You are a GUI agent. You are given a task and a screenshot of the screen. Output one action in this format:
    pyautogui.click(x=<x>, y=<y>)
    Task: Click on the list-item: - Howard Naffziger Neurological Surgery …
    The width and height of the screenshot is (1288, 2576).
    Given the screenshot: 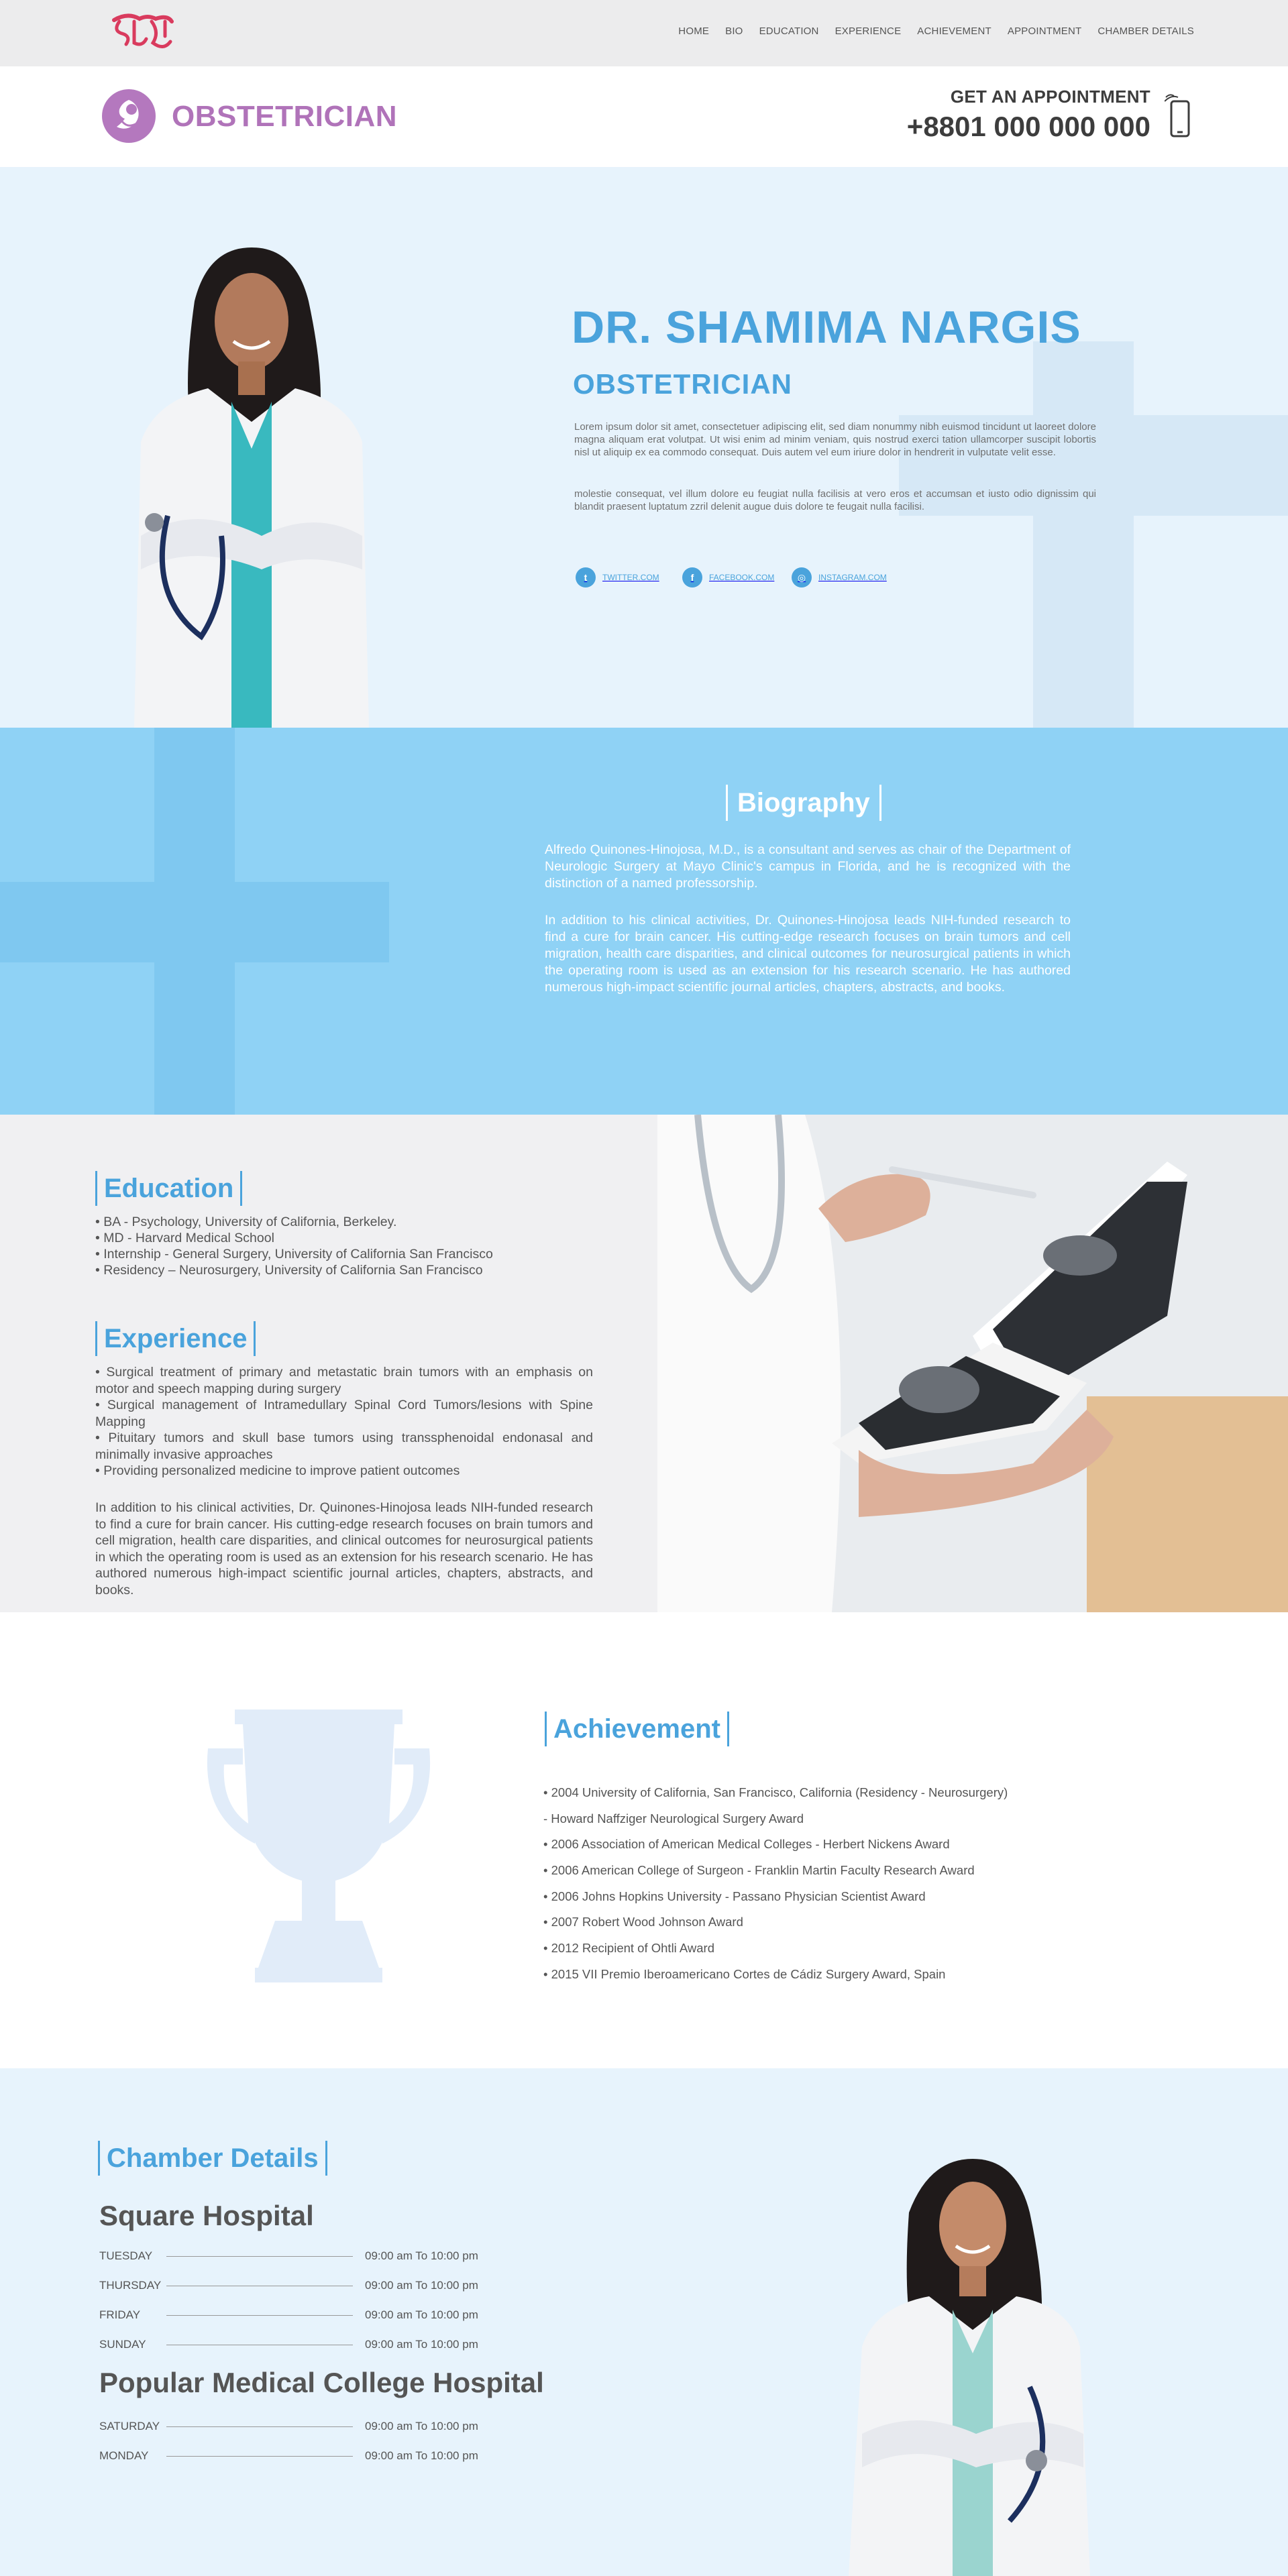 What is the action you would take?
    pyautogui.click(x=673, y=1818)
    